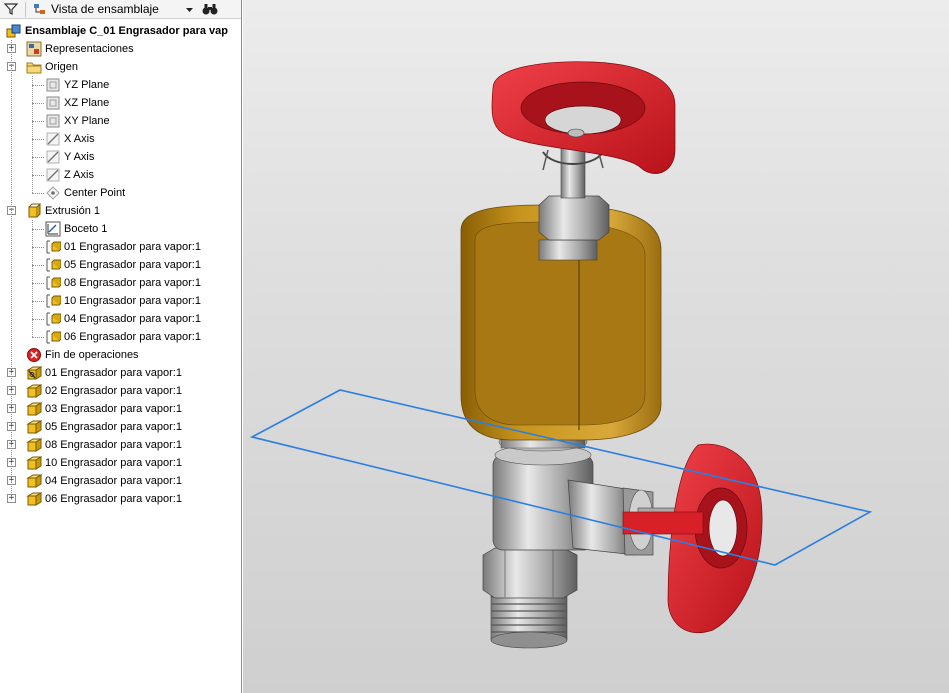 This screenshot has height=693, width=949. Describe the element at coordinates (87, 103) in the screenshot. I see `tree-item-origin-1-label: XZ Plane` at that location.